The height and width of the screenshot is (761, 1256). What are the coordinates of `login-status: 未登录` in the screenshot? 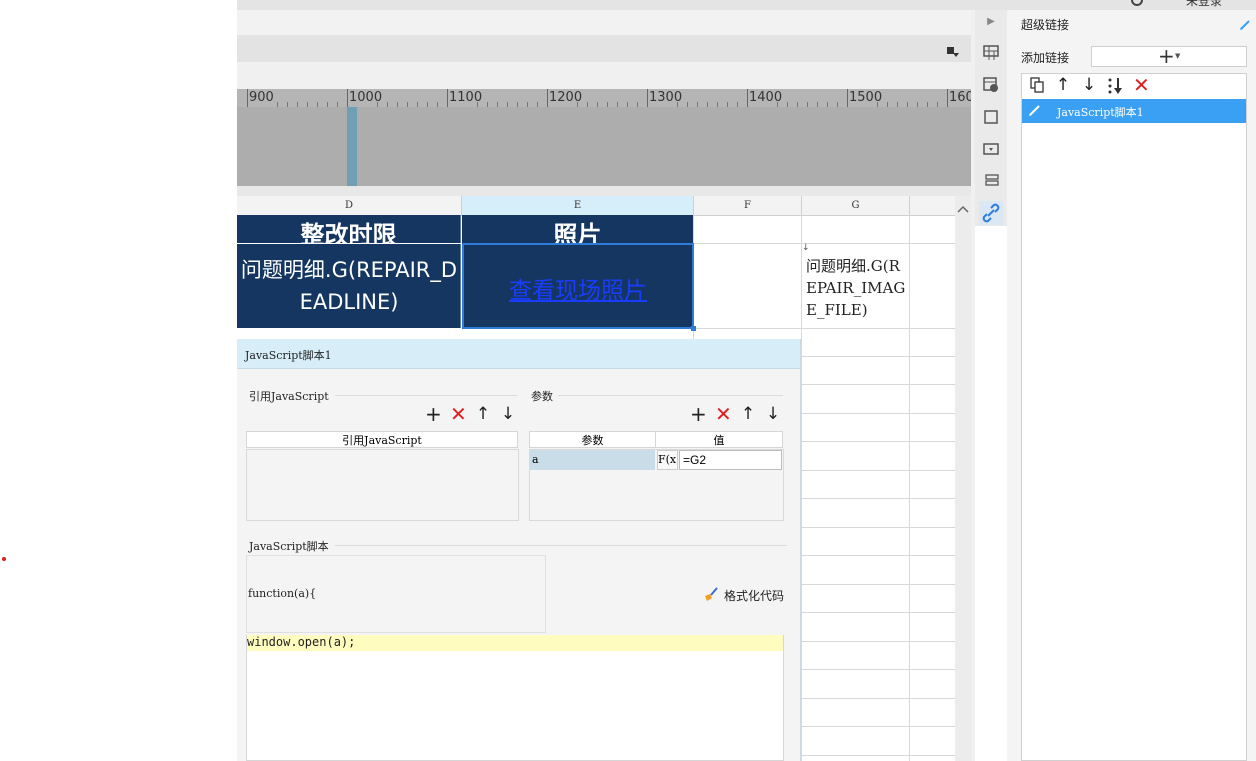 It's located at (1204, 4).